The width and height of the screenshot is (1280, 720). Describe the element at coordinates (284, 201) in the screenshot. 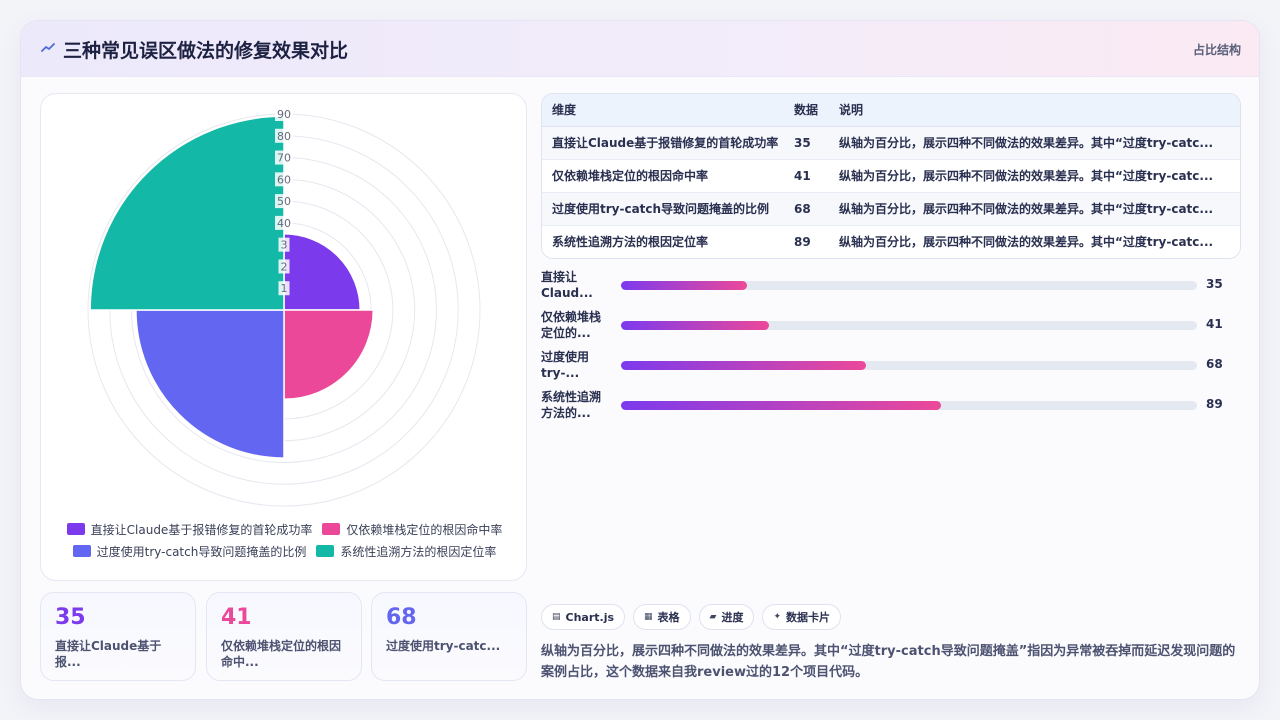

I see `tick-label: 50` at that location.